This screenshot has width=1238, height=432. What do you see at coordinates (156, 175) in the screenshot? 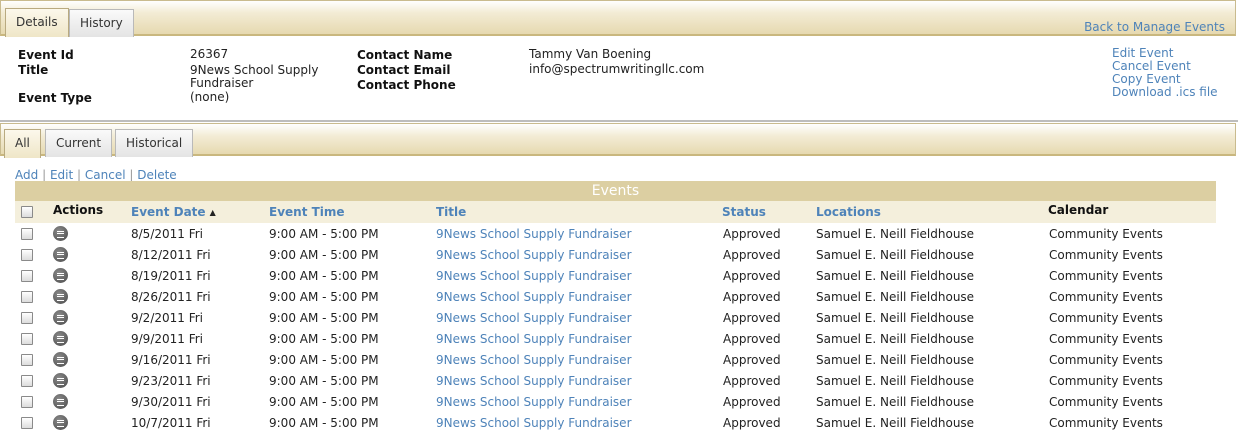
I see `delete-link: Delete` at bounding box center [156, 175].